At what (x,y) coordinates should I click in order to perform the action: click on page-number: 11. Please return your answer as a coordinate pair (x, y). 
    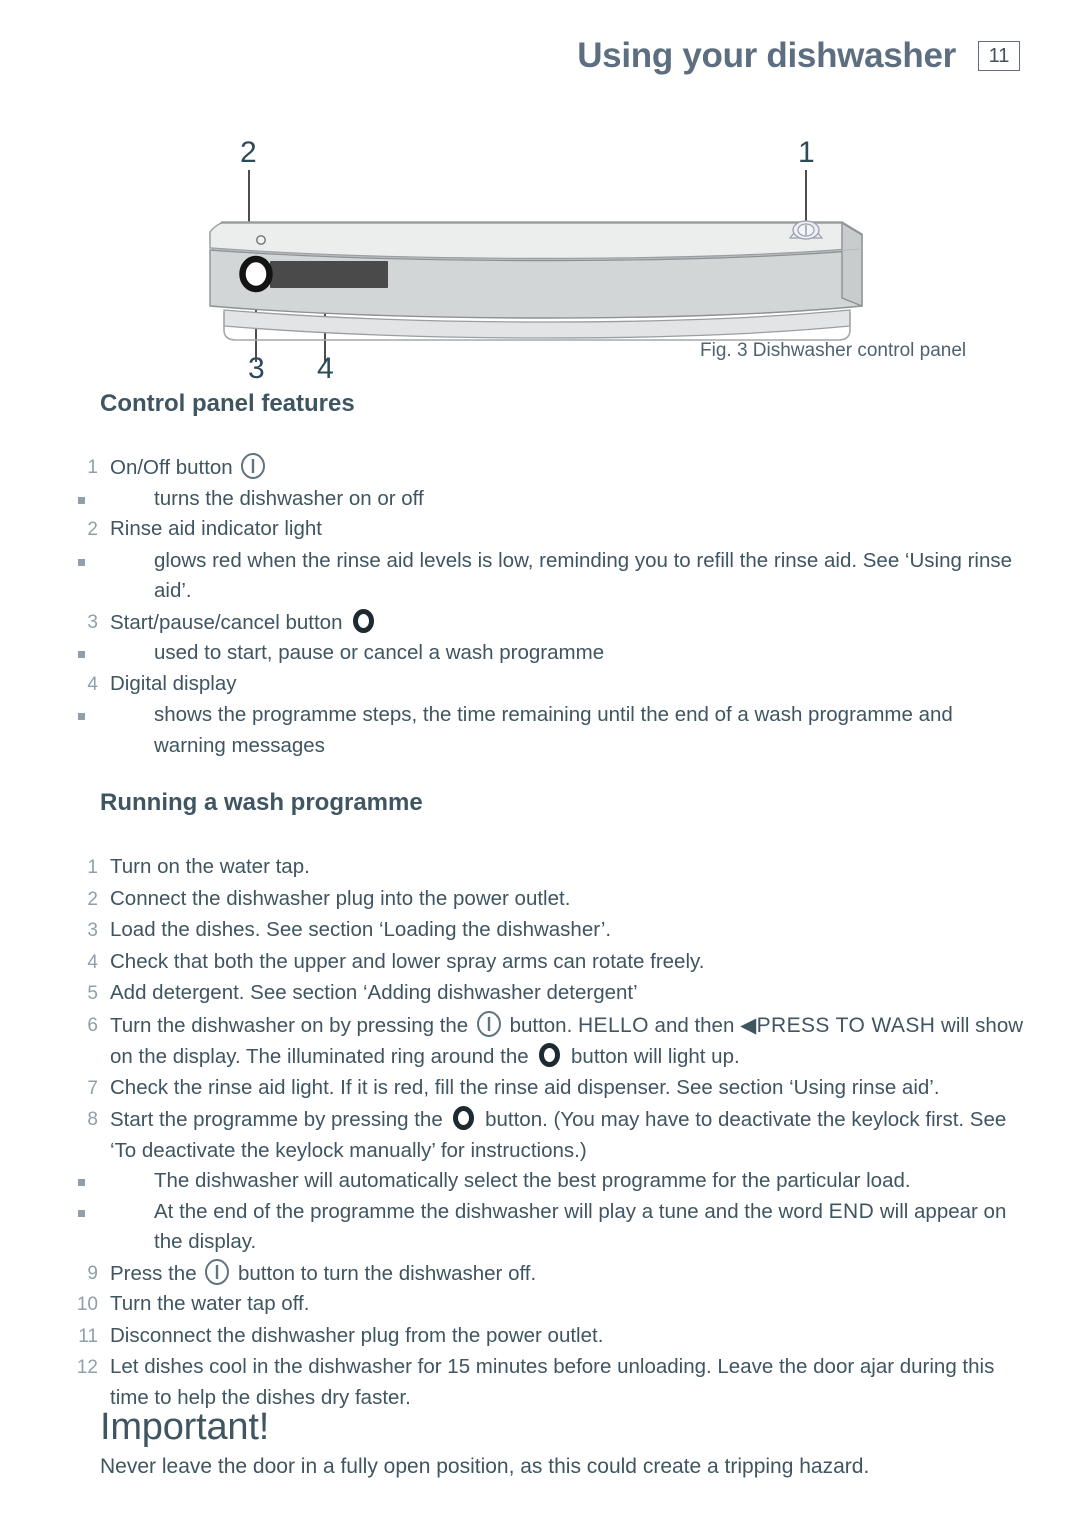
    Looking at the image, I should click on (999, 55).